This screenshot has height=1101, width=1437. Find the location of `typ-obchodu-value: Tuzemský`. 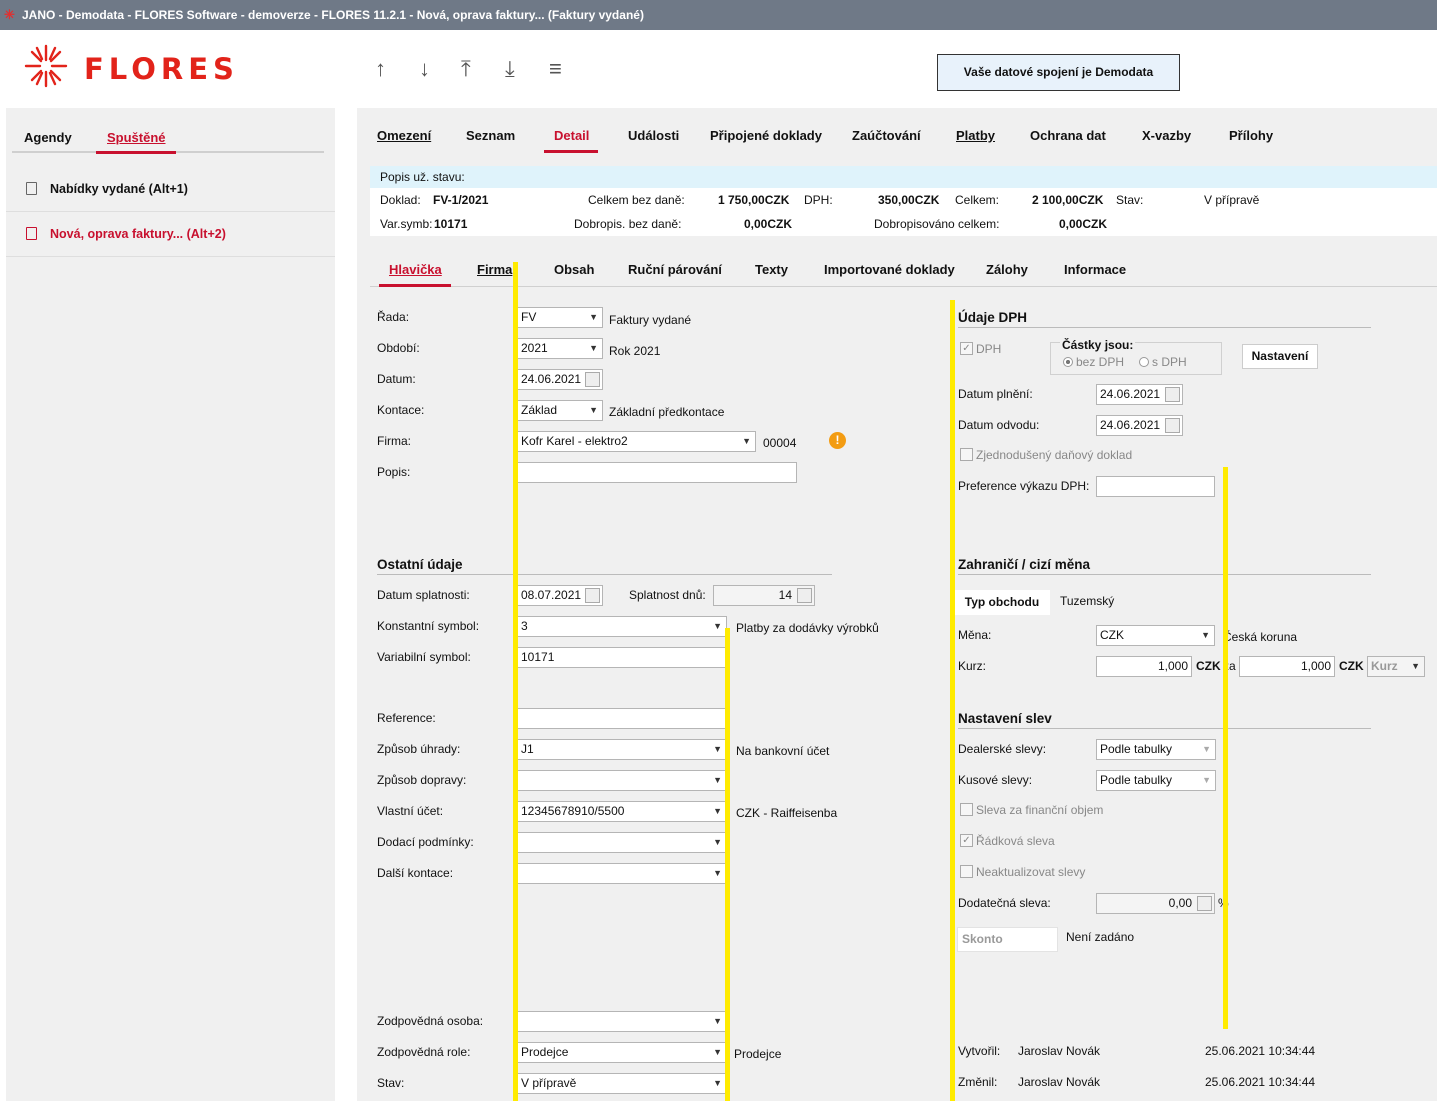

typ-obchodu-value: Tuzemský is located at coordinates (1087, 601).